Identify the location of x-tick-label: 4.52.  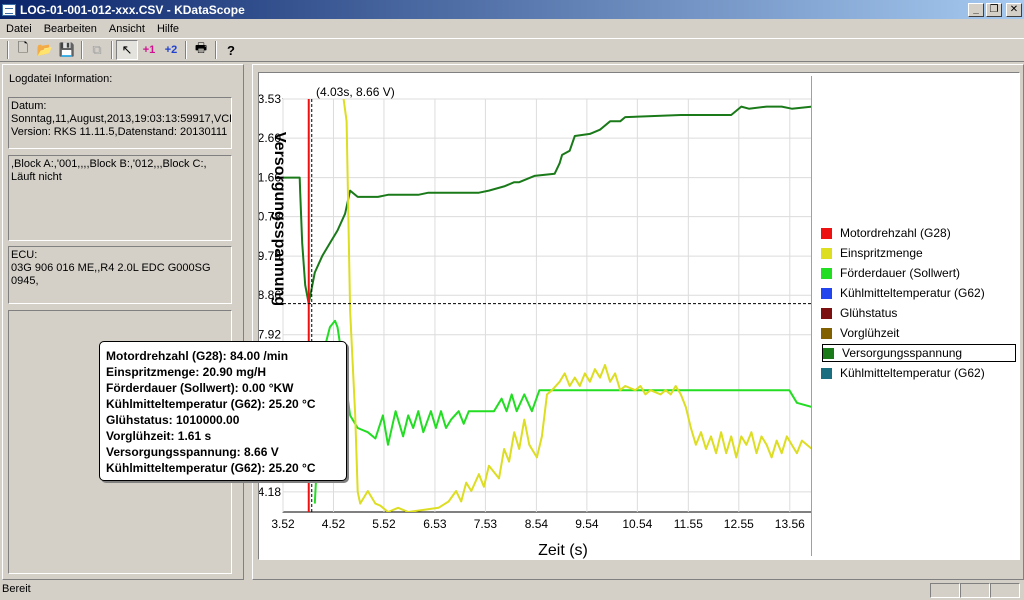
(334, 524).